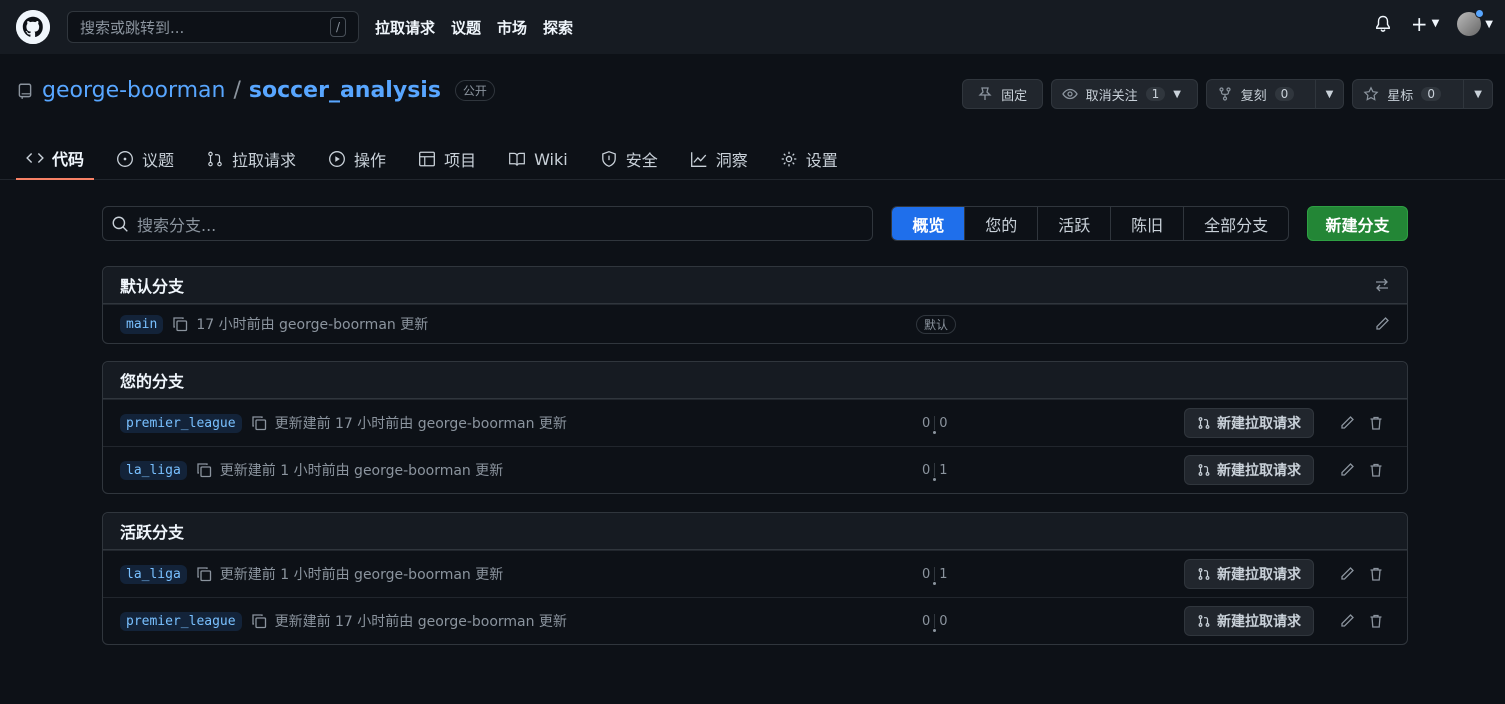 The width and height of the screenshot is (1505, 704). What do you see at coordinates (361, 575) in the screenshot?
I see `branch-updated-meta: 更新建前 1 小时前由 george-boorman 更新` at bounding box center [361, 575].